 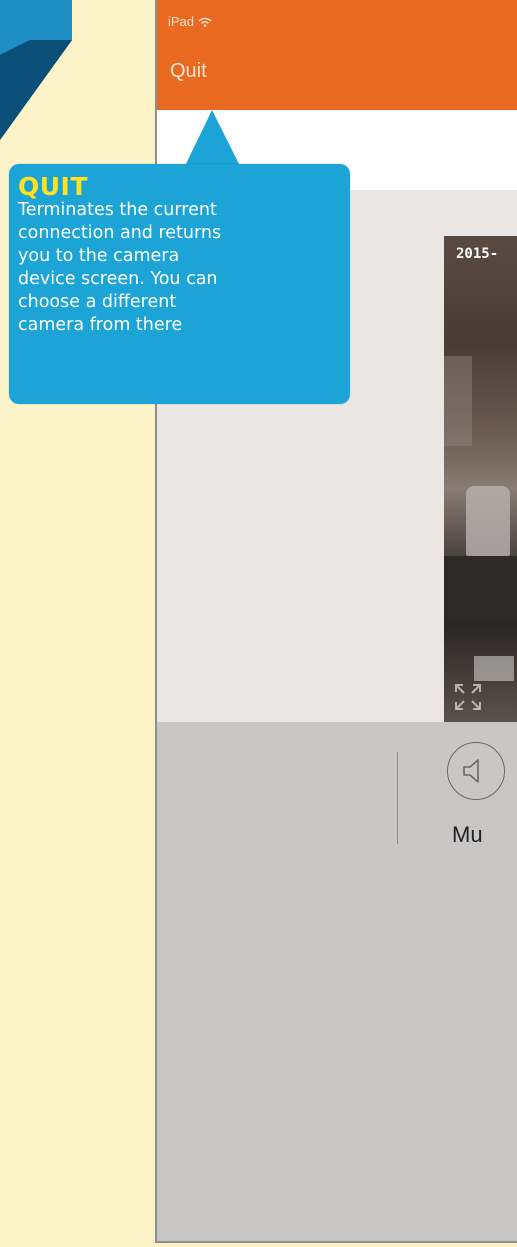 What do you see at coordinates (97, 302) in the screenshot?
I see `callout-line: choose a different` at bounding box center [97, 302].